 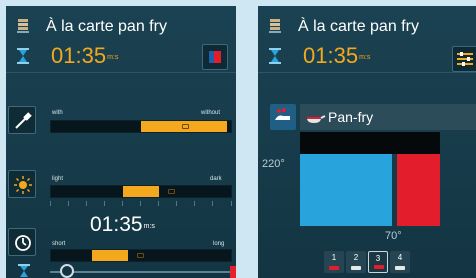 I want to click on label-with: with, so click(x=57, y=113).